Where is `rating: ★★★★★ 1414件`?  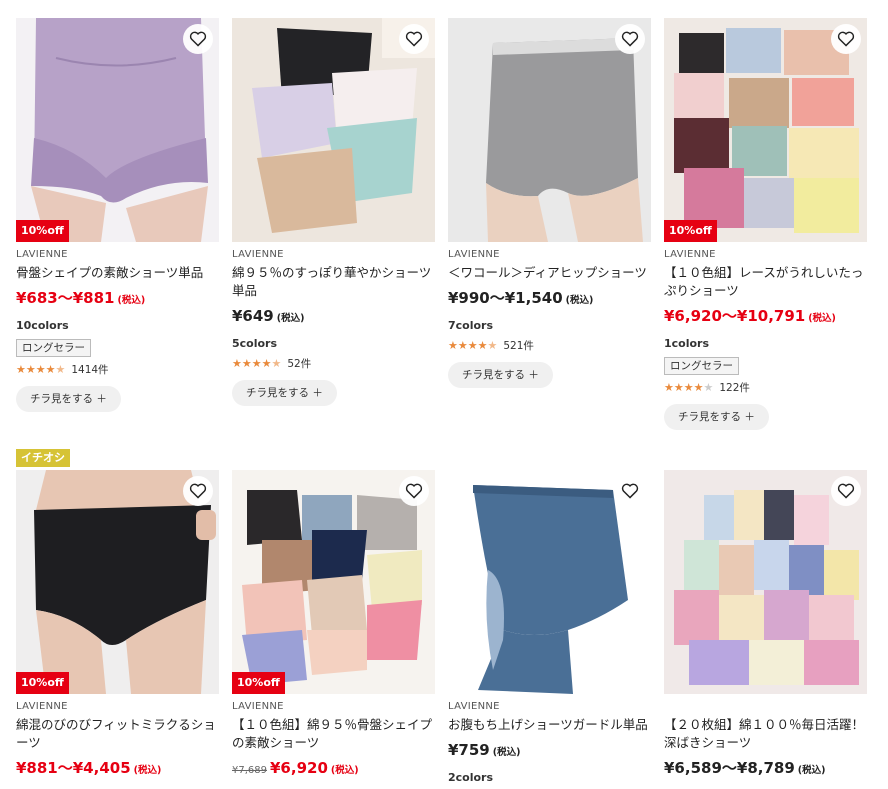
rating: ★★★★★ 1414件 is located at coordinates (62, 369).